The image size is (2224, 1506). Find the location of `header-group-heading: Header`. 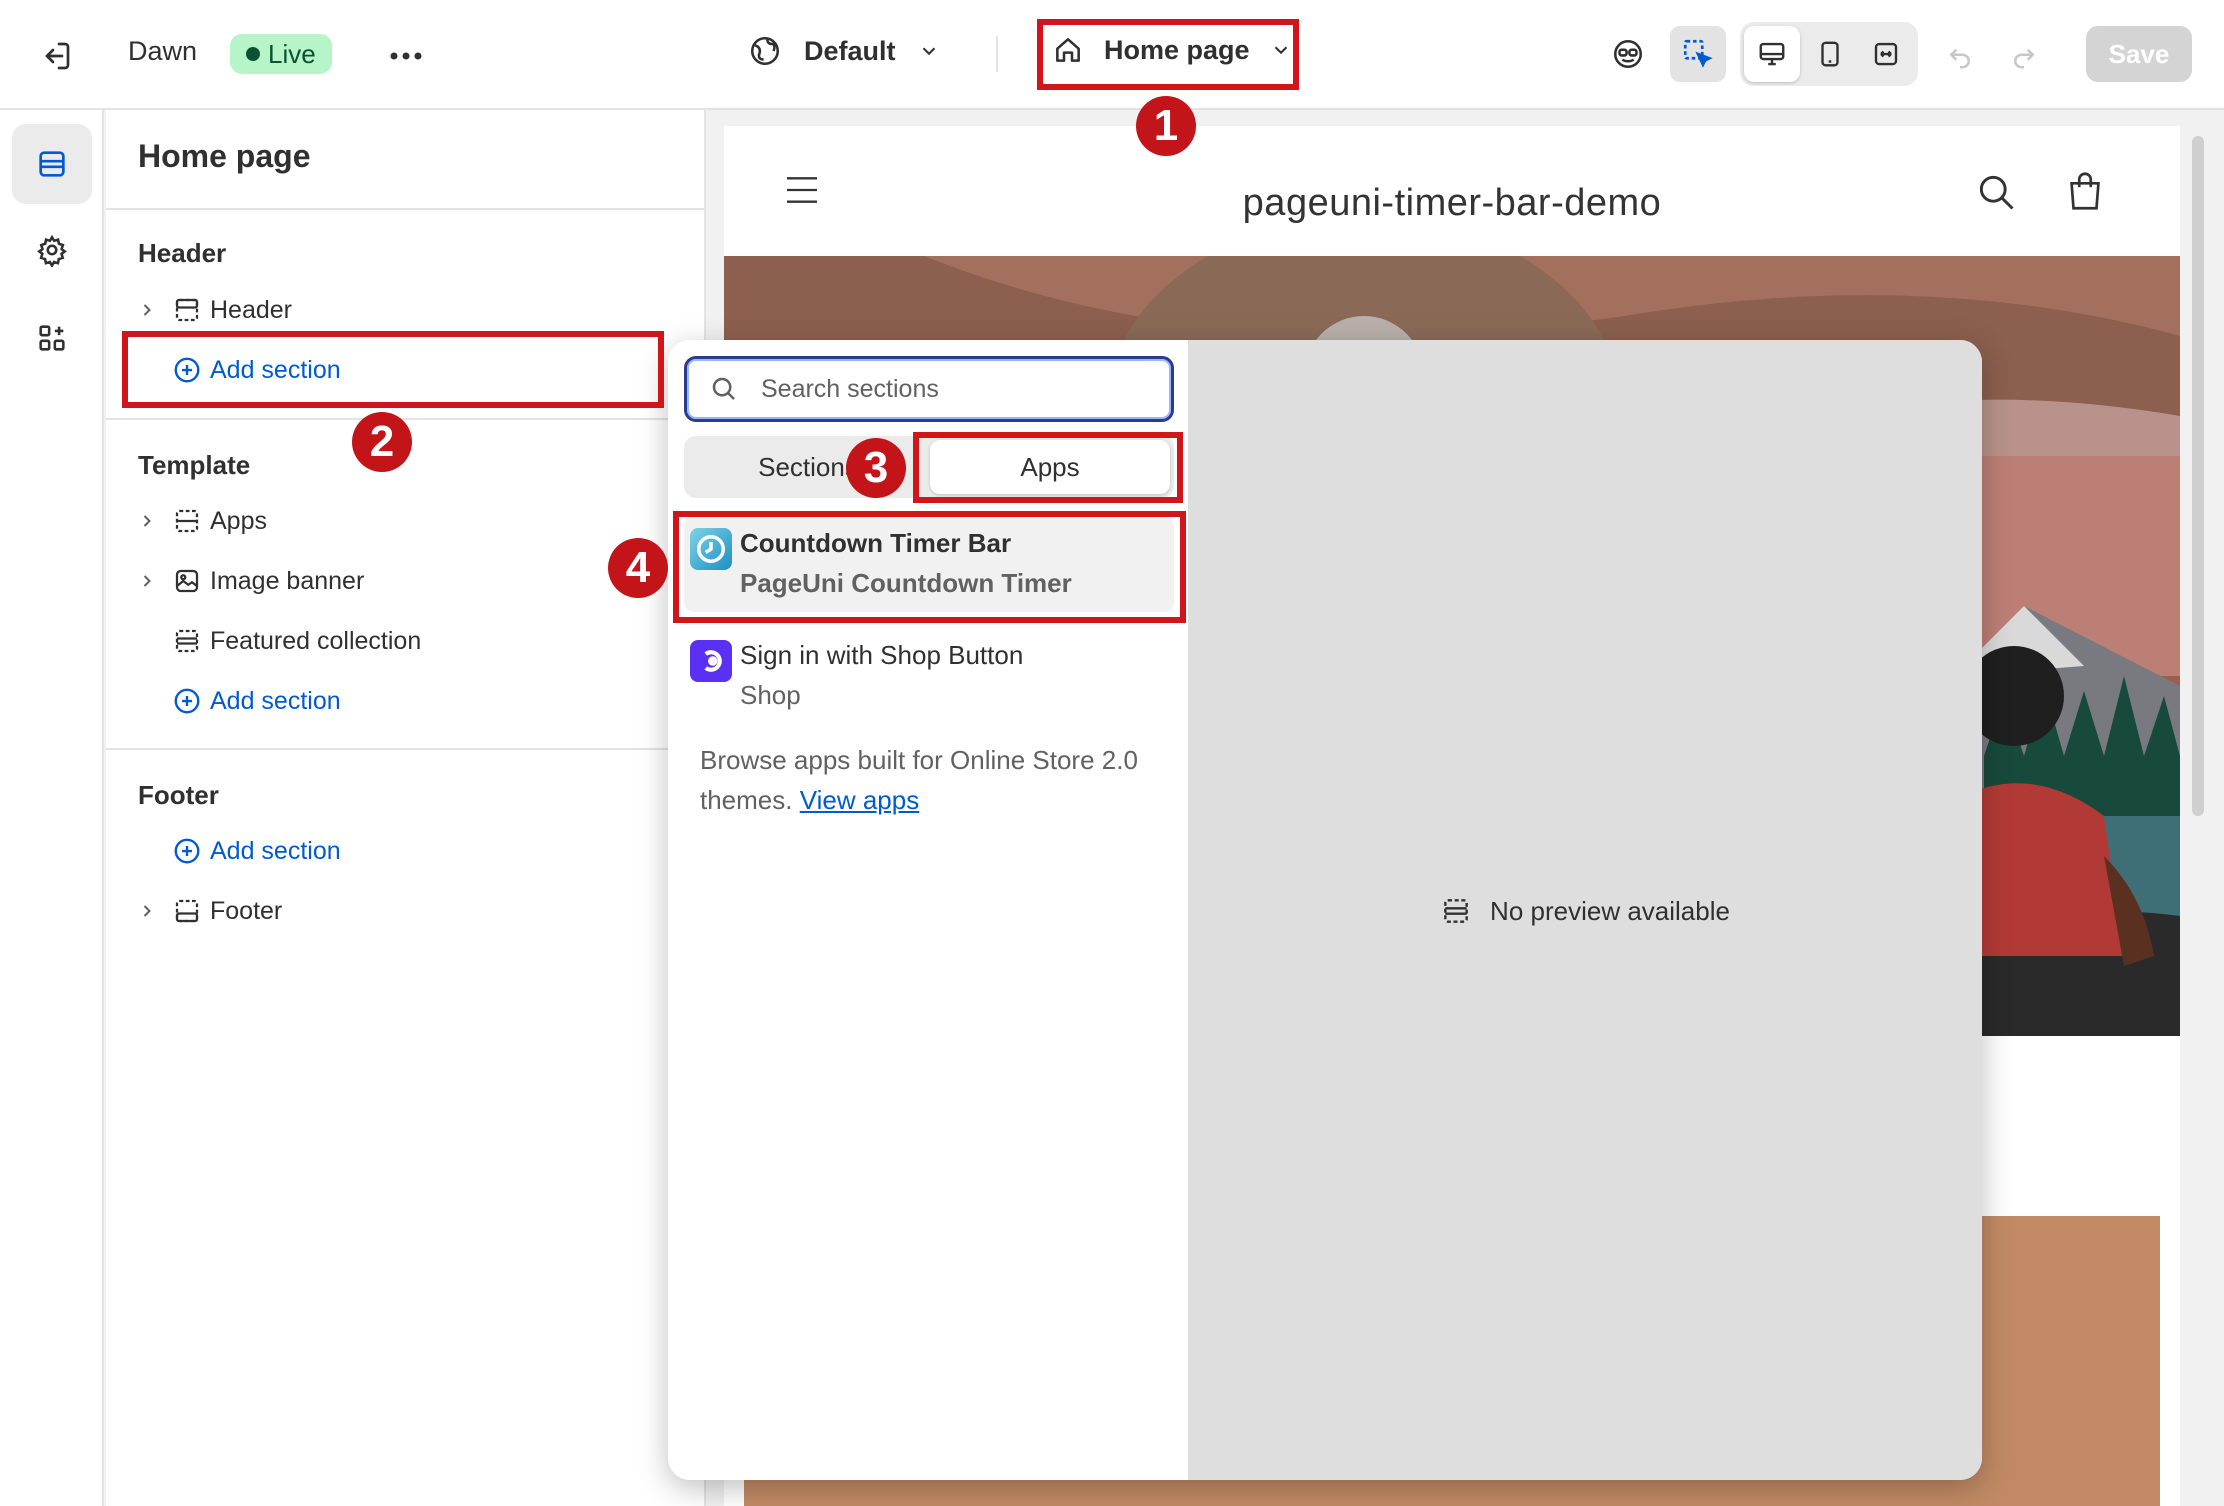

header-group-heading: Header is located at coordinates (182, 253).